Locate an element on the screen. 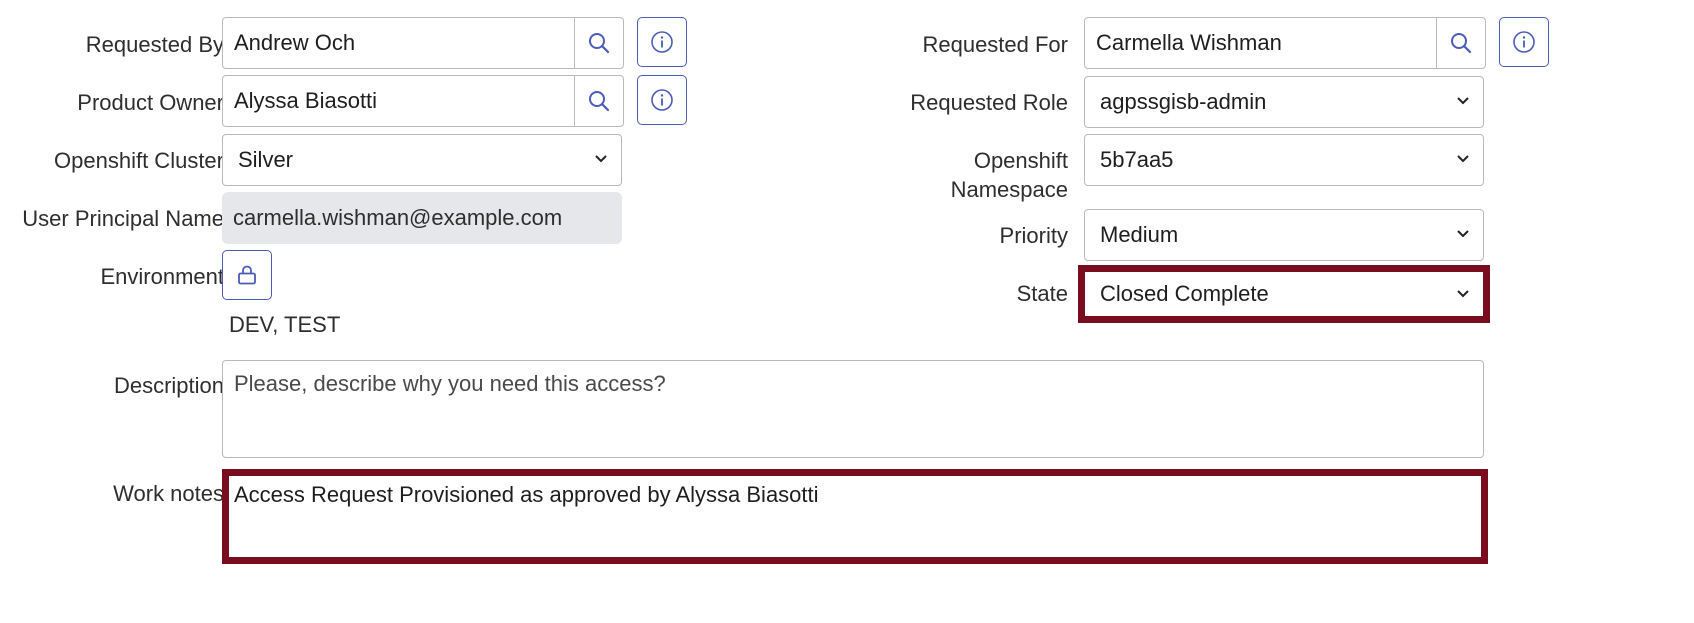 This screenshot has width=1694, height=623. state-value: Closed Complete is located at coordinates (1184, 293).